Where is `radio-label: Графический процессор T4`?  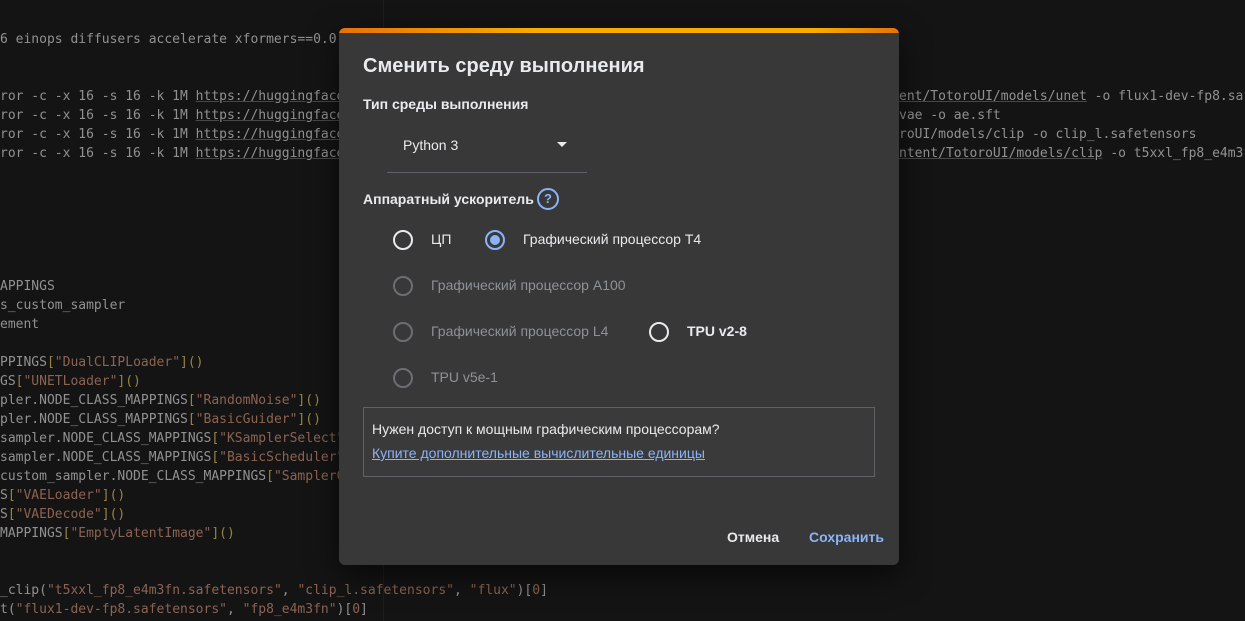
radio-label: Графический процессор T4 is located at coordinates (612, 239).